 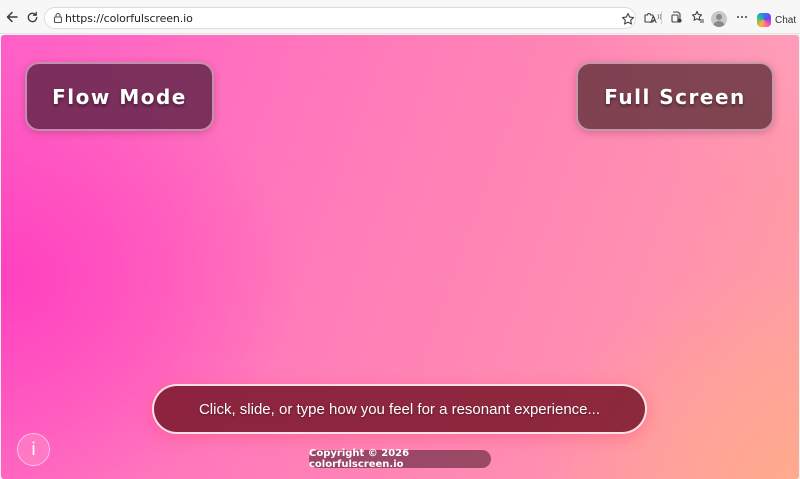 What do you see at coordinates (129, 18) in the screenshot?
I see `url-text: https://colorfulscreen.io` at bounding box center [129, 18].